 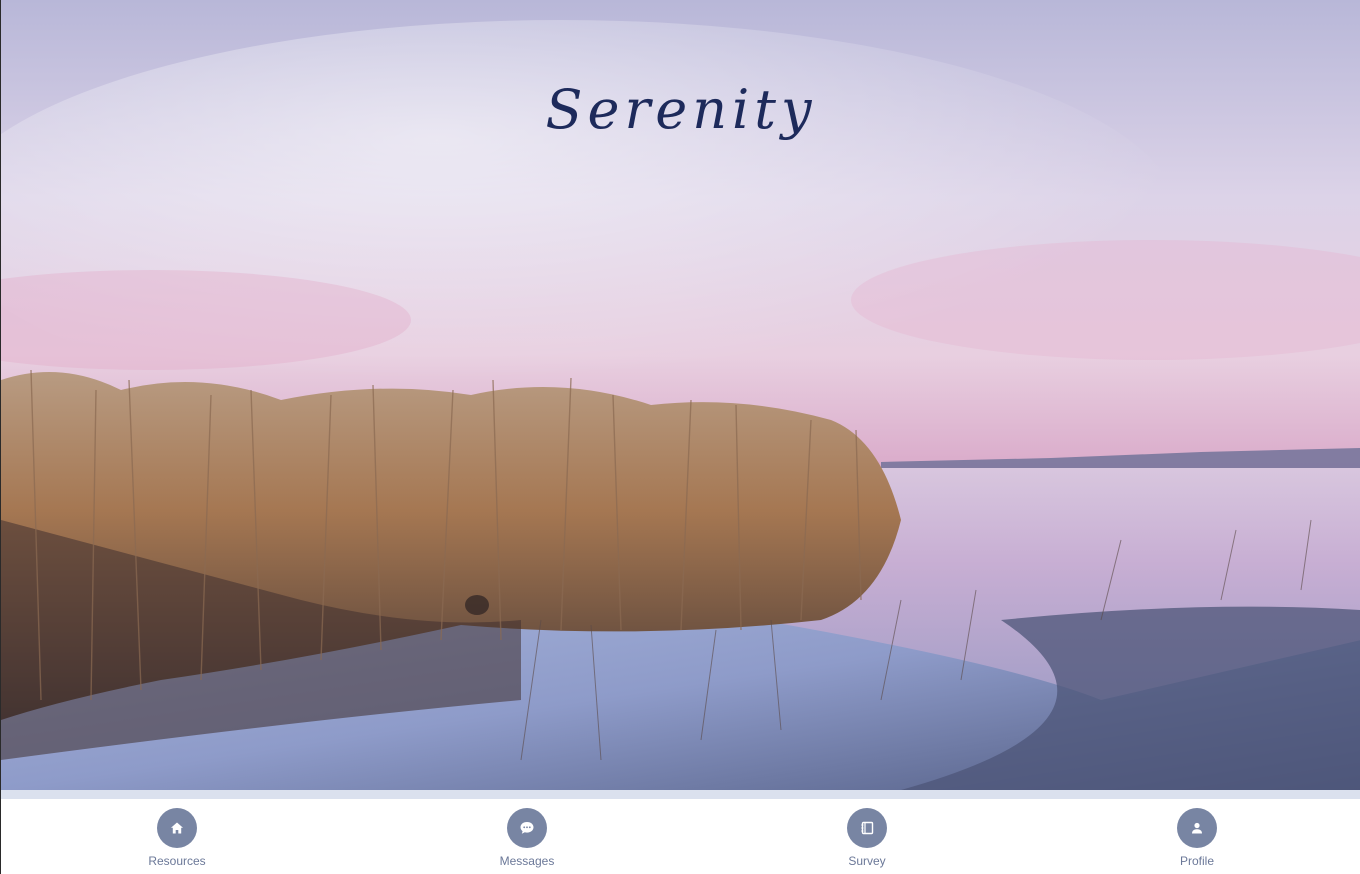 I want to click on nav-item-messages: Messages, so click(x=527, y=838).